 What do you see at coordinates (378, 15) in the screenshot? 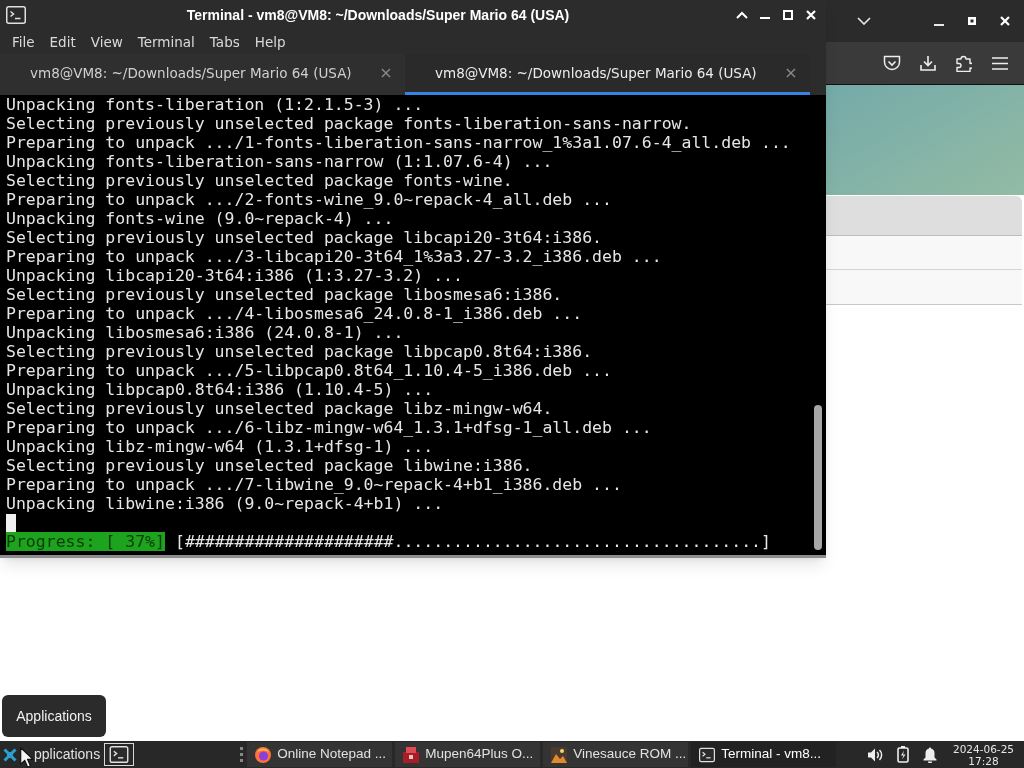
I see `window-title: Terminal - vm8@VM8: ~/Downloads/Super Mario 64 (USA)` at bounding box center [378, 15].